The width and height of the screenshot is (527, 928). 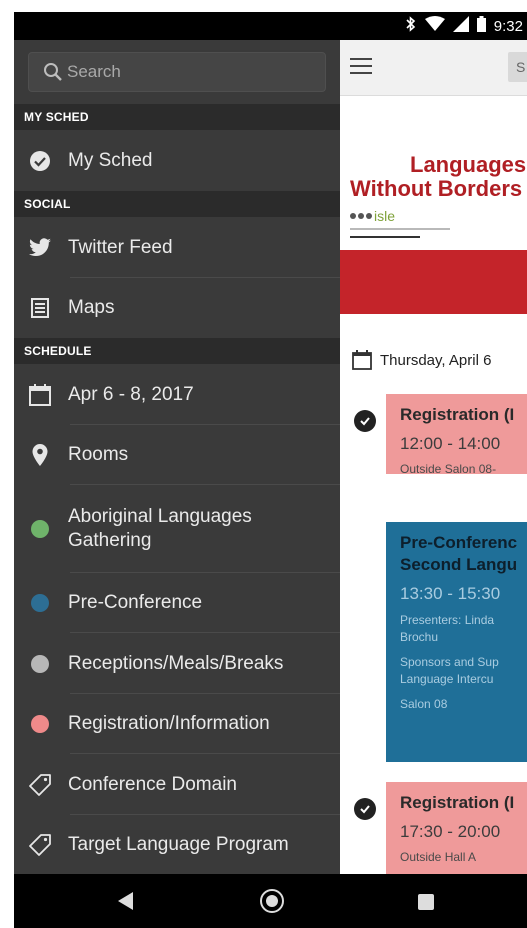 What do you see at coordinates (447, 679) in the screenshot?
I see `session-sponsors-line2: Language Intercu` at bounding box center [447, 679].